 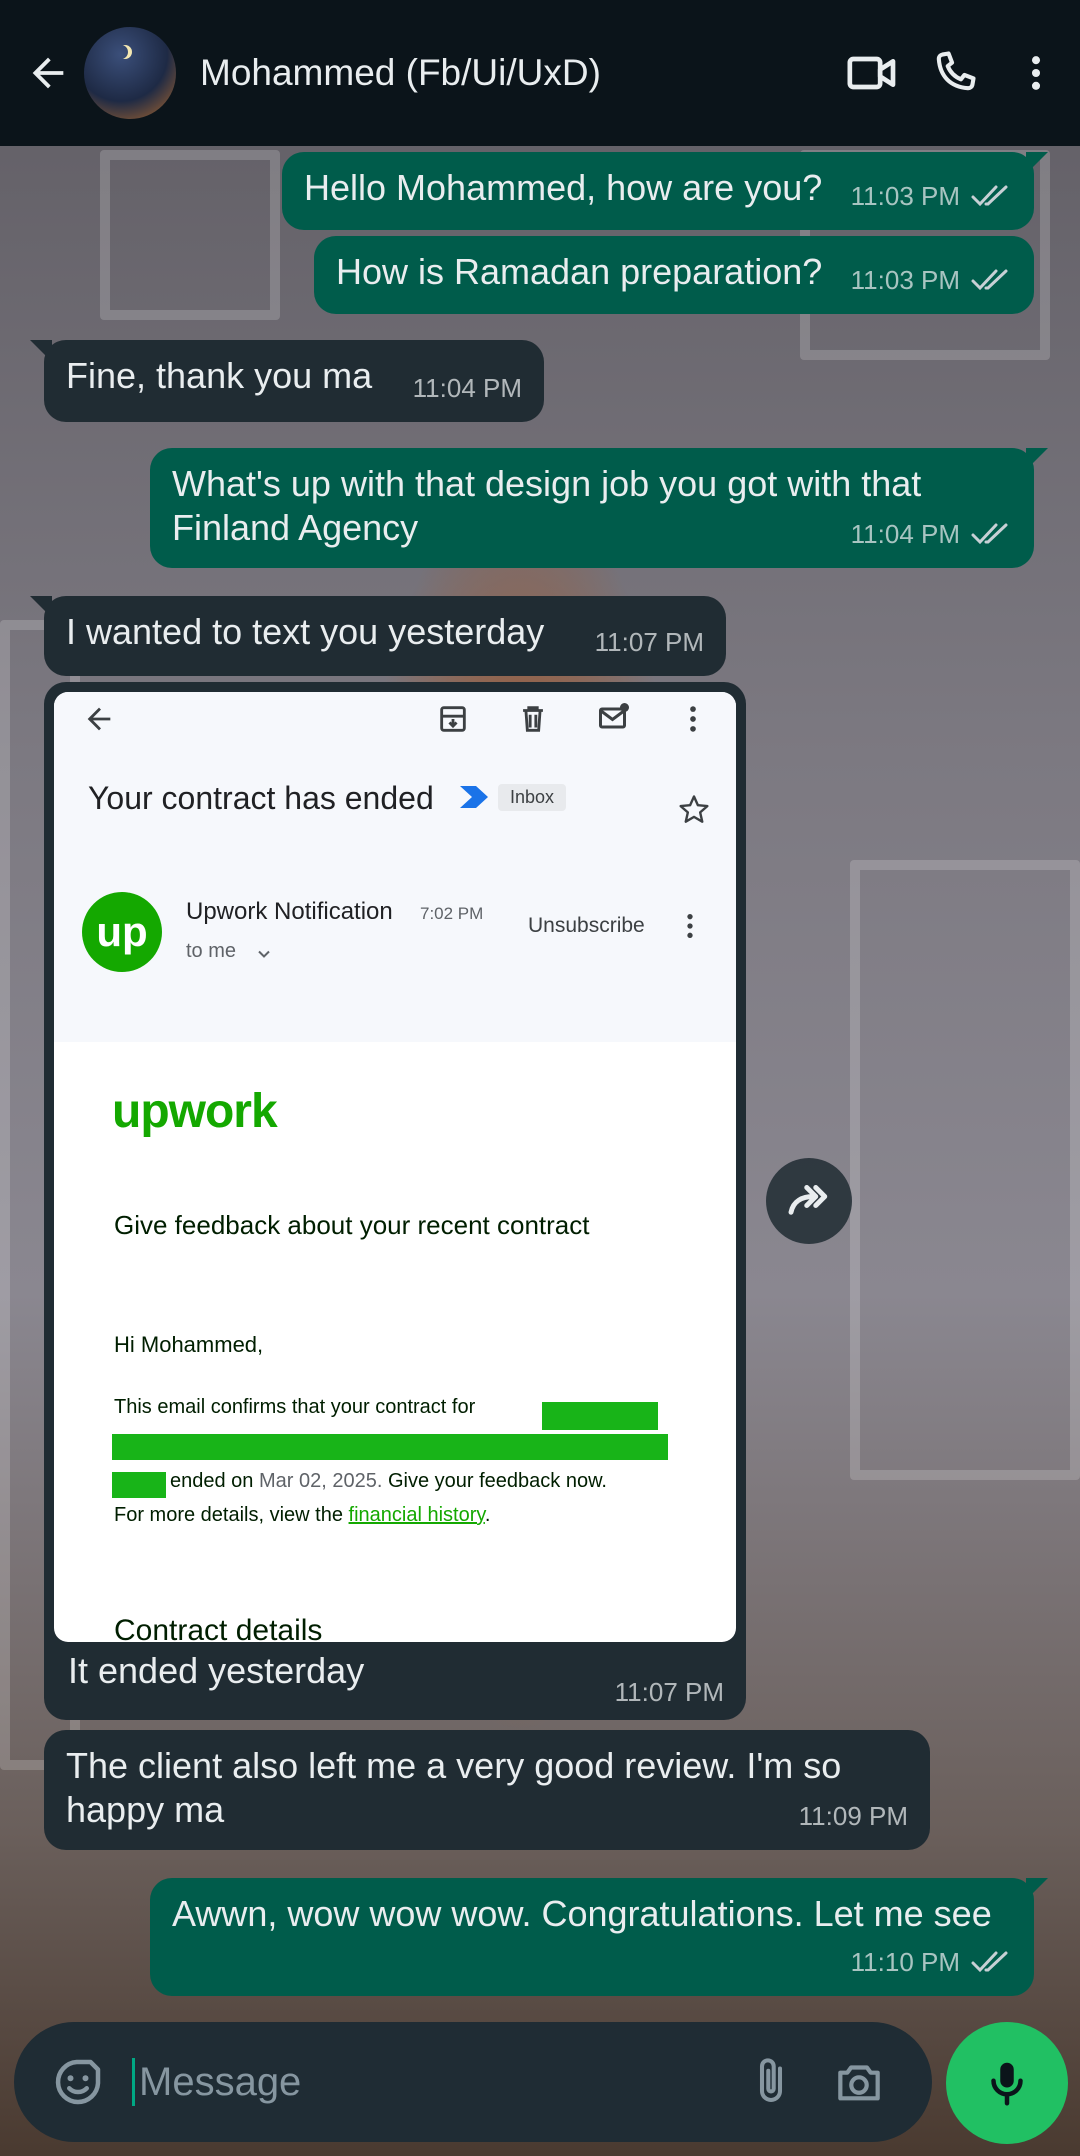 What do you see at coordinates (437, 2082) in the screenshot?
I see `message-input` at bounding box center [437, 2082].